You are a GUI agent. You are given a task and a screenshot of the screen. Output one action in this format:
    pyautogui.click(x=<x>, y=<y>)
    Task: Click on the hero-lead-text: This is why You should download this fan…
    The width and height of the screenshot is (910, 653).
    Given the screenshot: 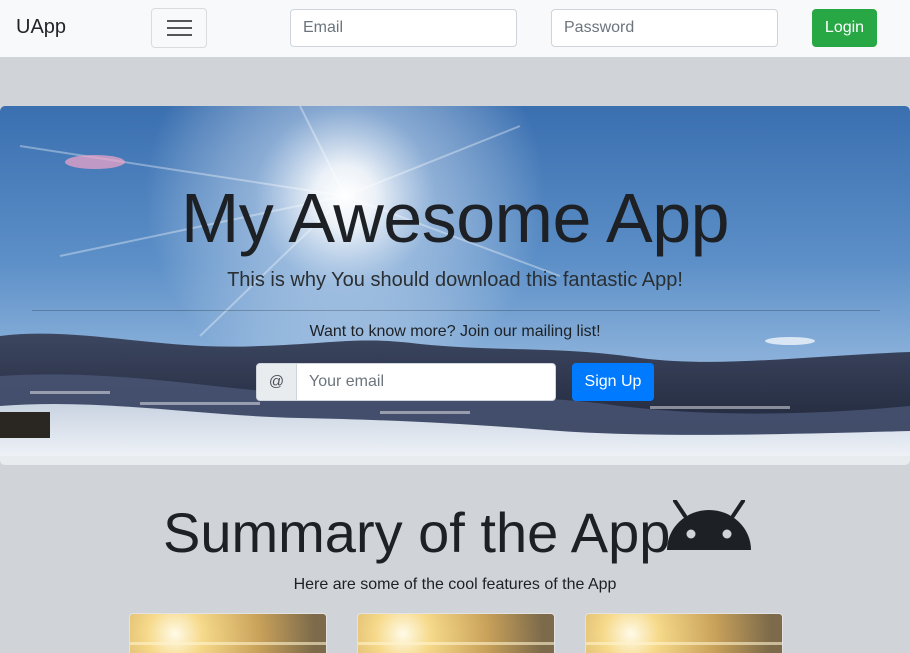 What is the action you would take?
    pyautogui.click(x=455, y=280)
    